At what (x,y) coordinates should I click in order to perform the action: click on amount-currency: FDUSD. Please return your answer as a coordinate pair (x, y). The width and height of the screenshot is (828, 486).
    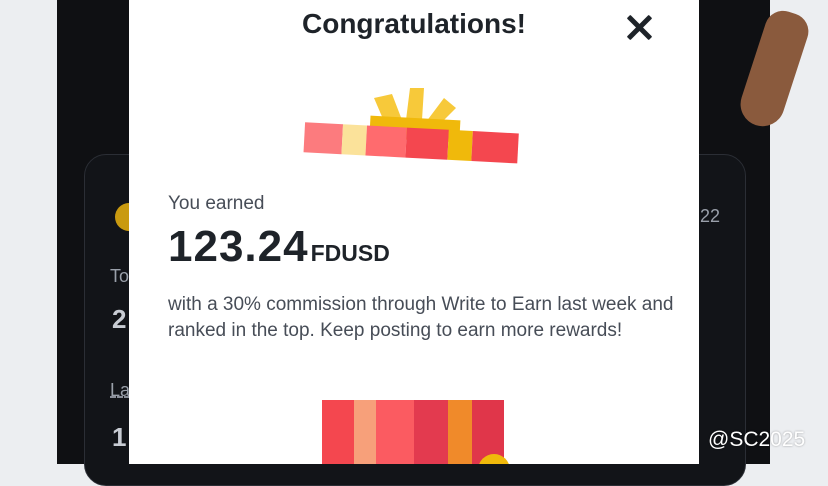
    Looking at the image, I should click on (350, 253).